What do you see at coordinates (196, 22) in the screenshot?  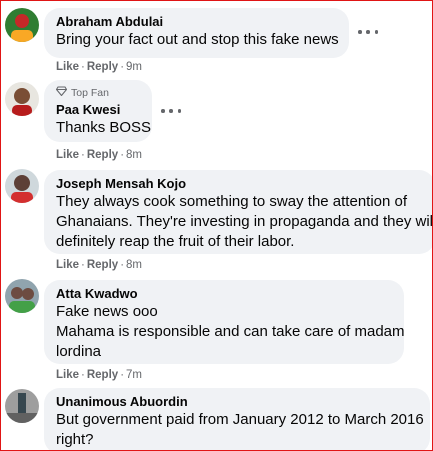 I see `commenter-name: Abraham Abdulai` at bounding box center [196, 22].